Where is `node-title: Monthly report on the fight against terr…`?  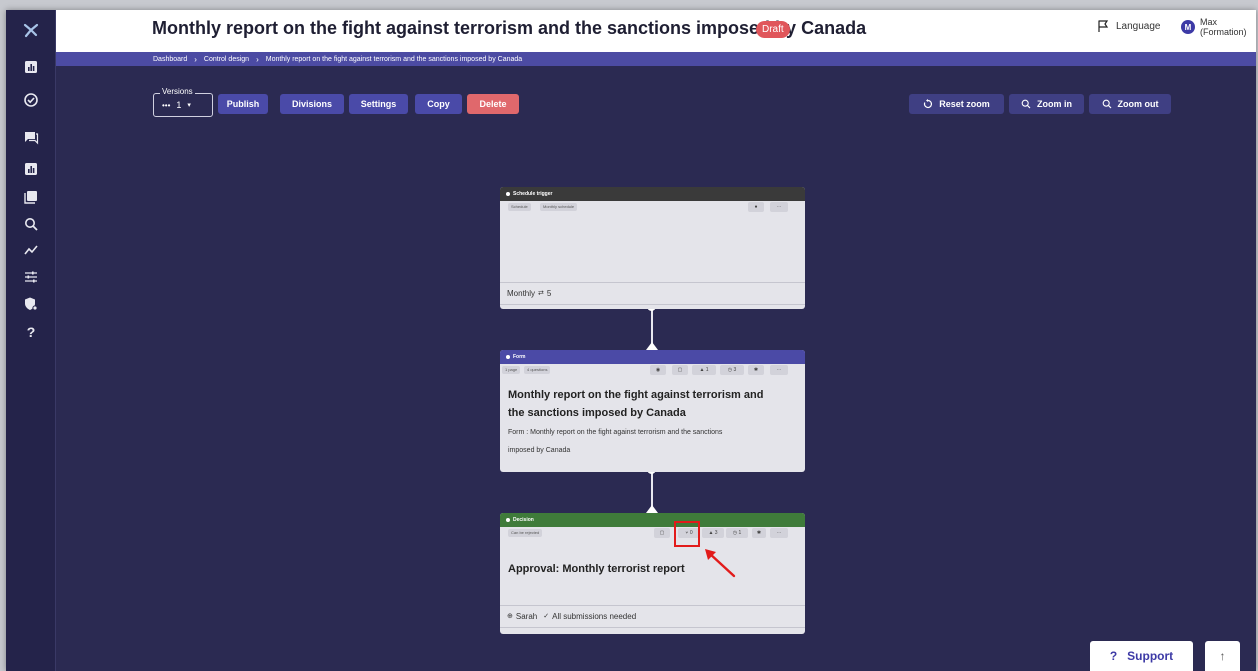 node-title: Monthly report on the fight against terr… is located at coordinates (636, 395).